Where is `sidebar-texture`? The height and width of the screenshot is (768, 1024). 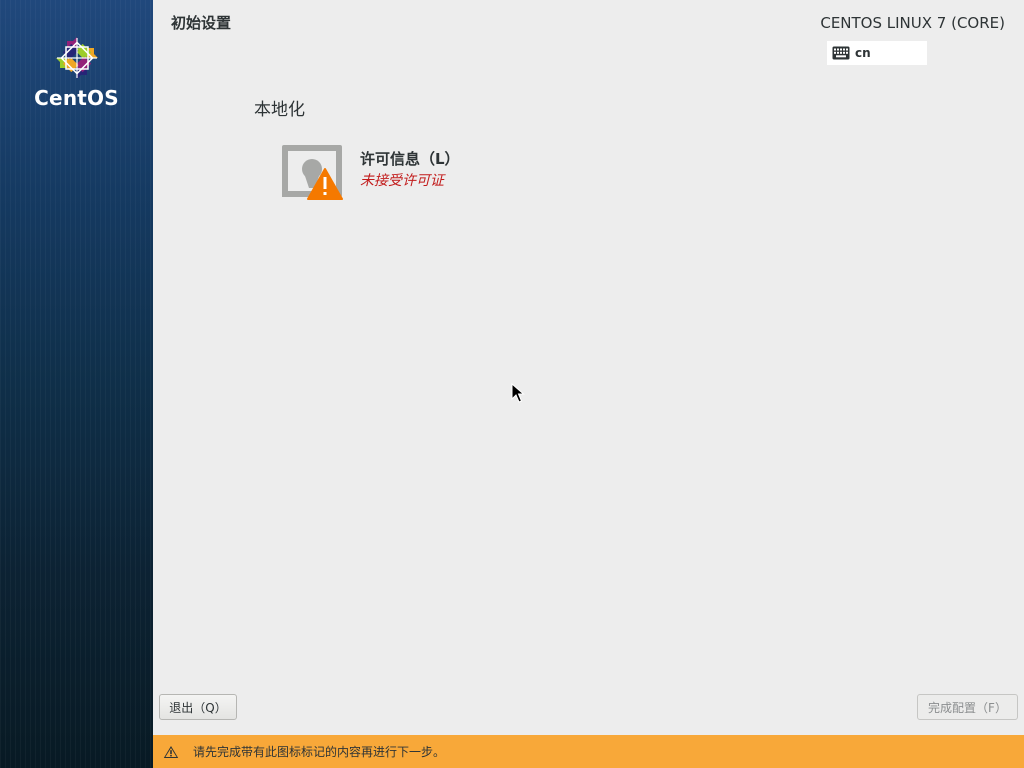
sidebar-texture is located at coordinates (76, 384).